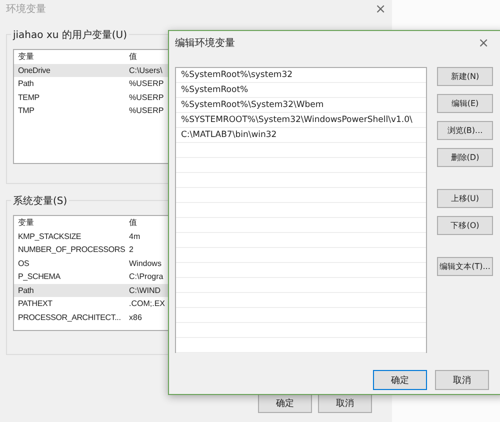  Describe the element at coordinates (250, 105) in the screenshot. I see `path-entry: %SystemRoot%\System32\Wbem` at that location.